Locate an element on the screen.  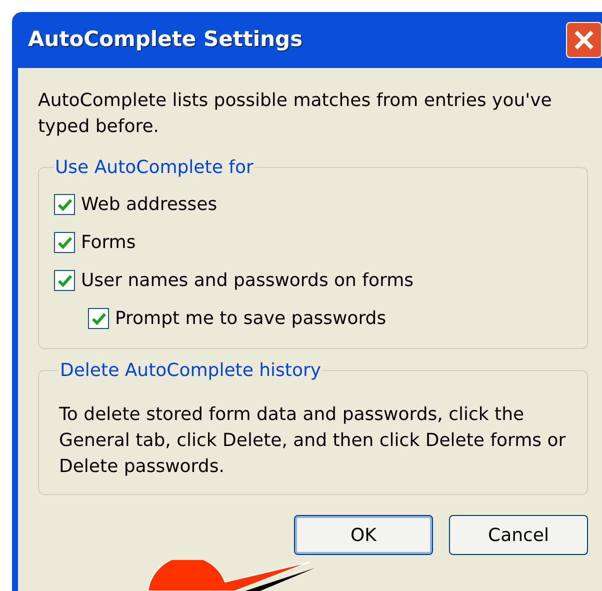
group-legend: Use AutoComplete for is located at coordinates (154, 167).